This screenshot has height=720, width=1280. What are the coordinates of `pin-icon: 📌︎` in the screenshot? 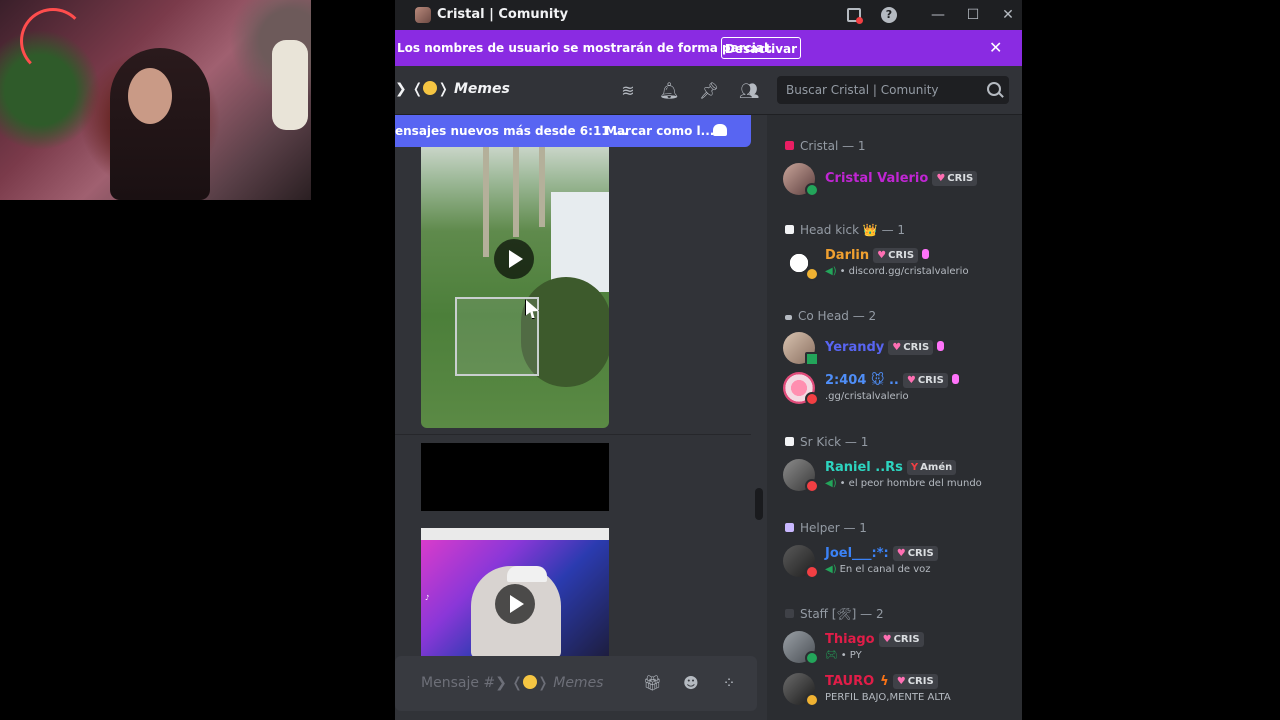 It's located at (709, 91).